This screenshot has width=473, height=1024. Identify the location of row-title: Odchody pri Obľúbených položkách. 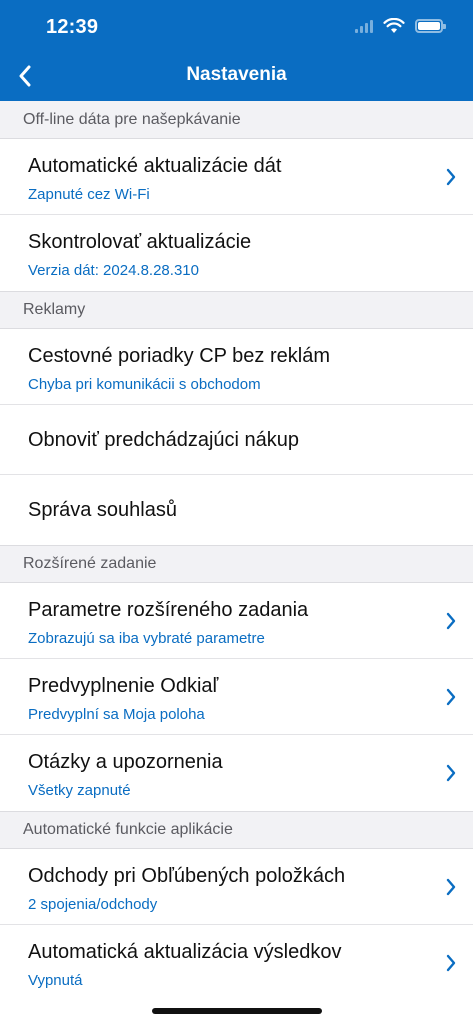
(187, 876).